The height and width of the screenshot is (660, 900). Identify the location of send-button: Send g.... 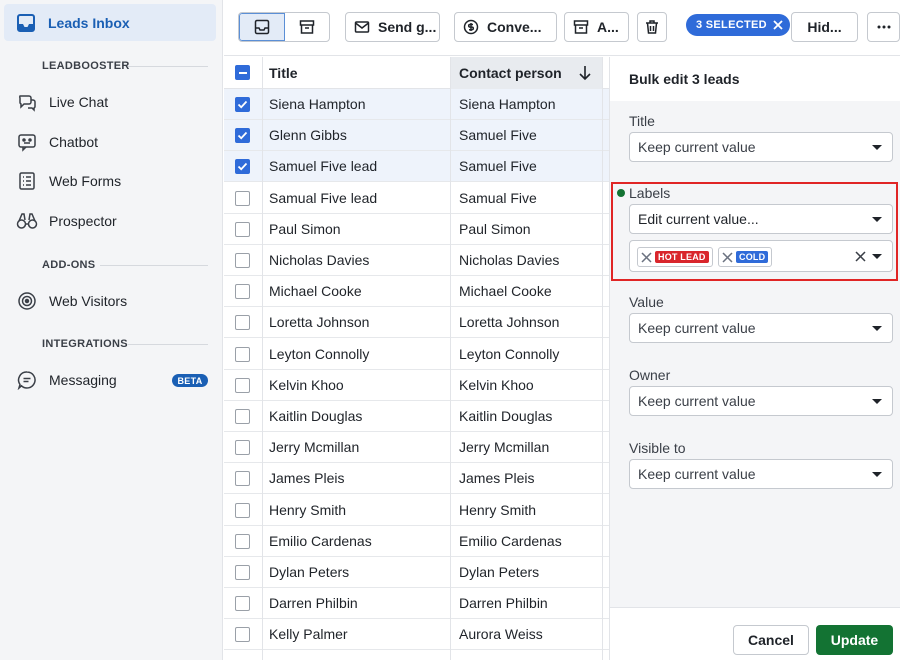
(392, 27).